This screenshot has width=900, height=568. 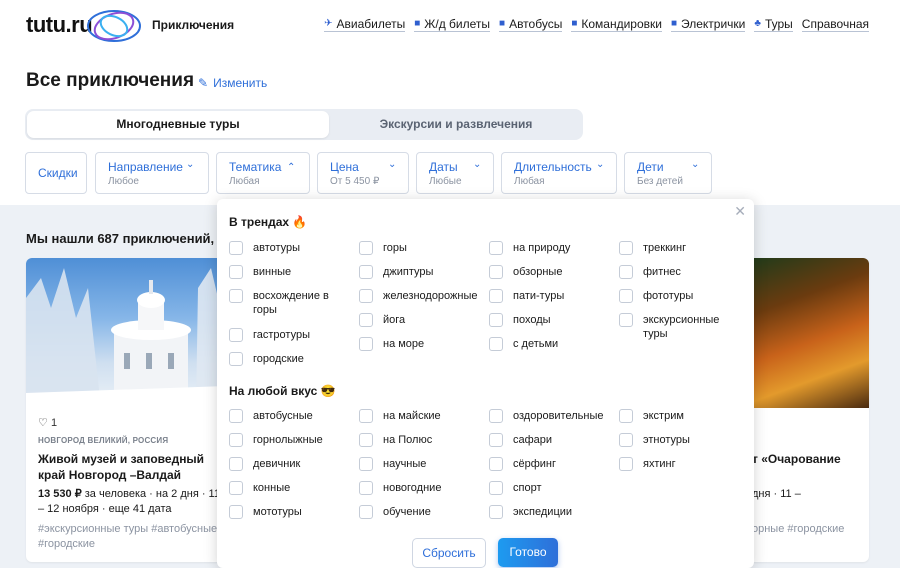 I want to click on nav-business-trips: ■ Командировки, so click(x=616, y=24).